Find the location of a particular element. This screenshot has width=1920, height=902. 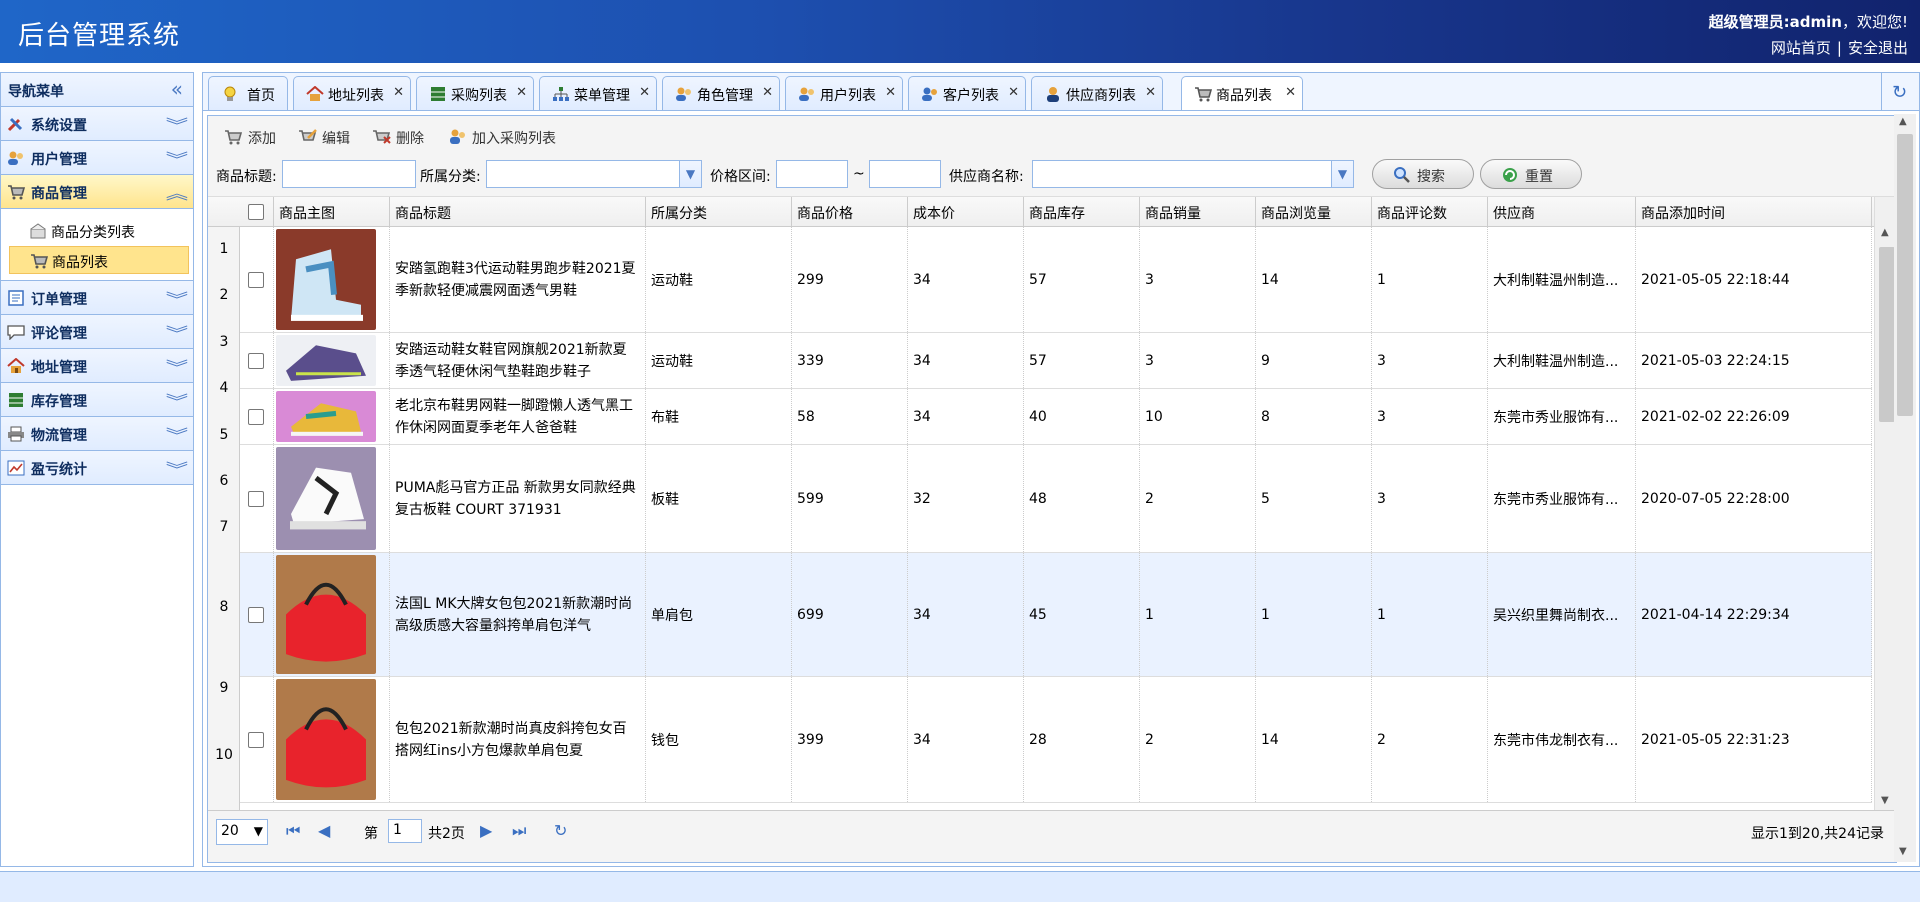

column-header: 商品主图 is located at coordinates (332, 212).